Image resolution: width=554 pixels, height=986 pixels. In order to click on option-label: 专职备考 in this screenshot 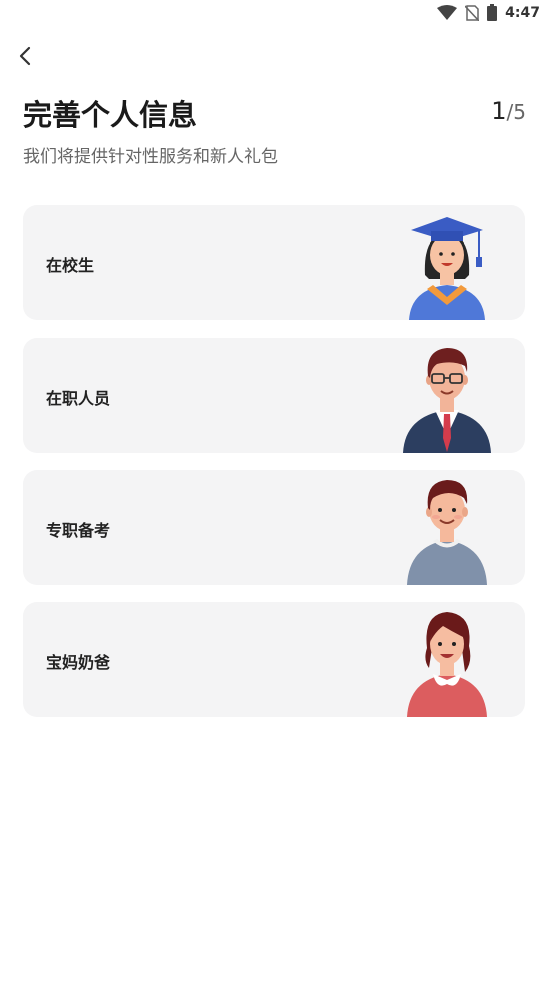, I will do `click(78, 530)`.